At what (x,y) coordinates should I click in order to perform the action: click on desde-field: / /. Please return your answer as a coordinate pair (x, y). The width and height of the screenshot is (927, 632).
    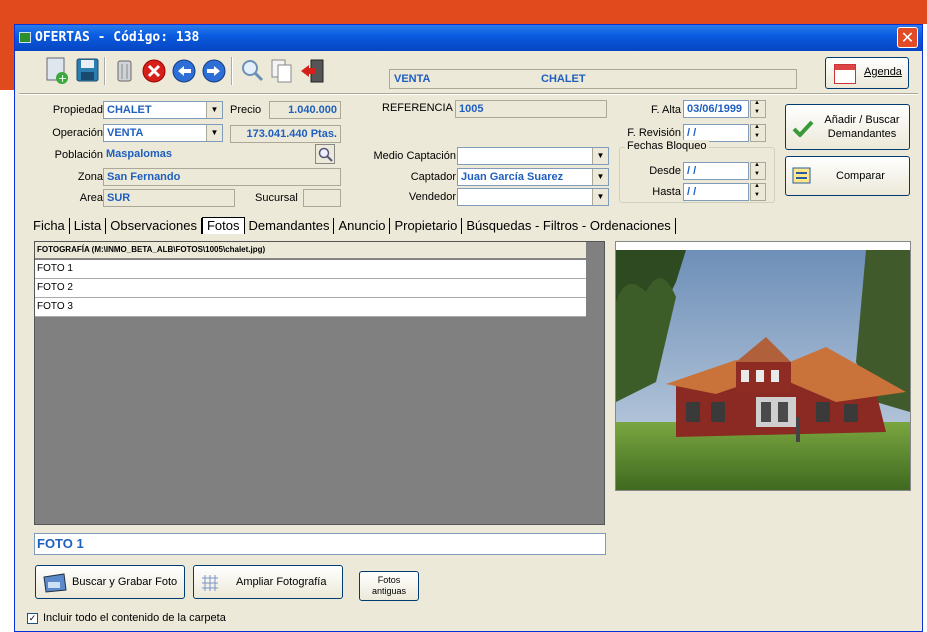
    Looking at the image, I should click on (716, 171).